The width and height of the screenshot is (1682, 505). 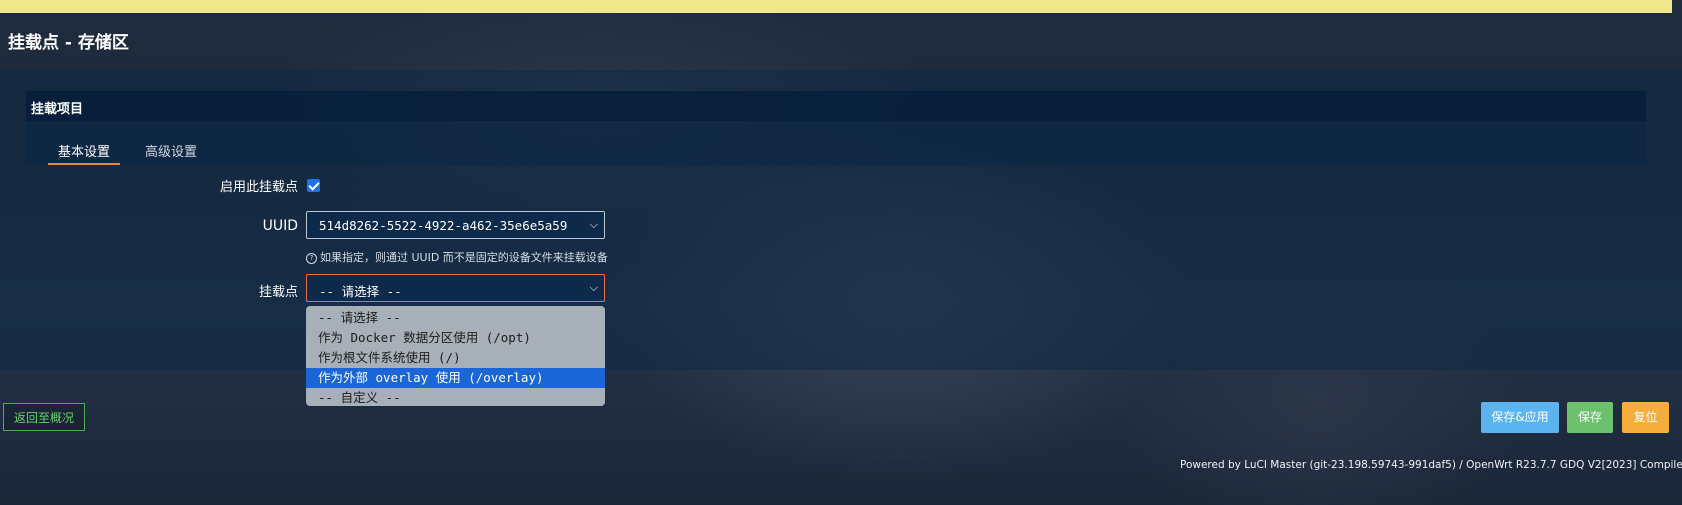 I want to click on uuid-label: UUID, so click(x=280, y=226).